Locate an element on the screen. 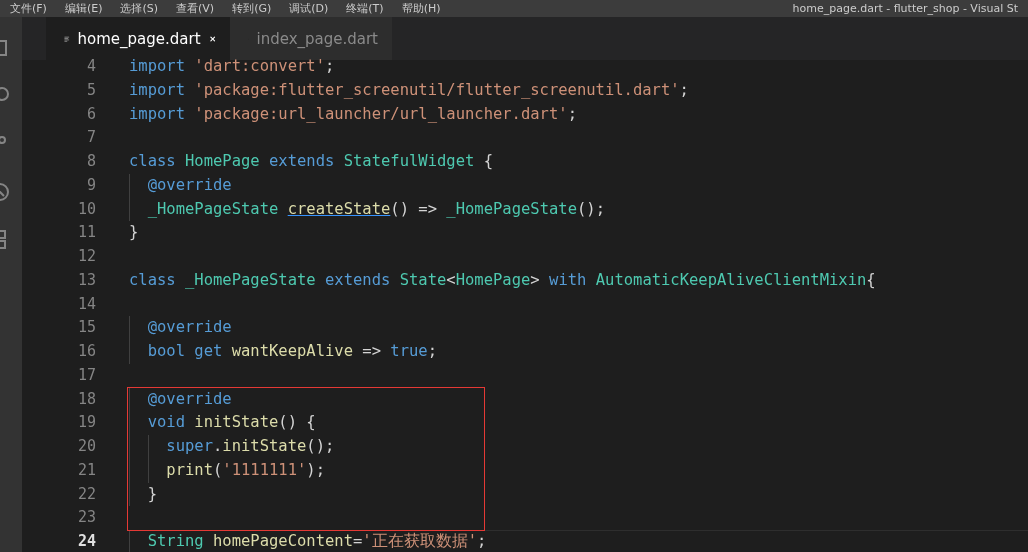 This screenshot has width=1028, height=552. code-token: 'package:url_launcher/url_launcher.dart' is located at coordinates (381, 114).